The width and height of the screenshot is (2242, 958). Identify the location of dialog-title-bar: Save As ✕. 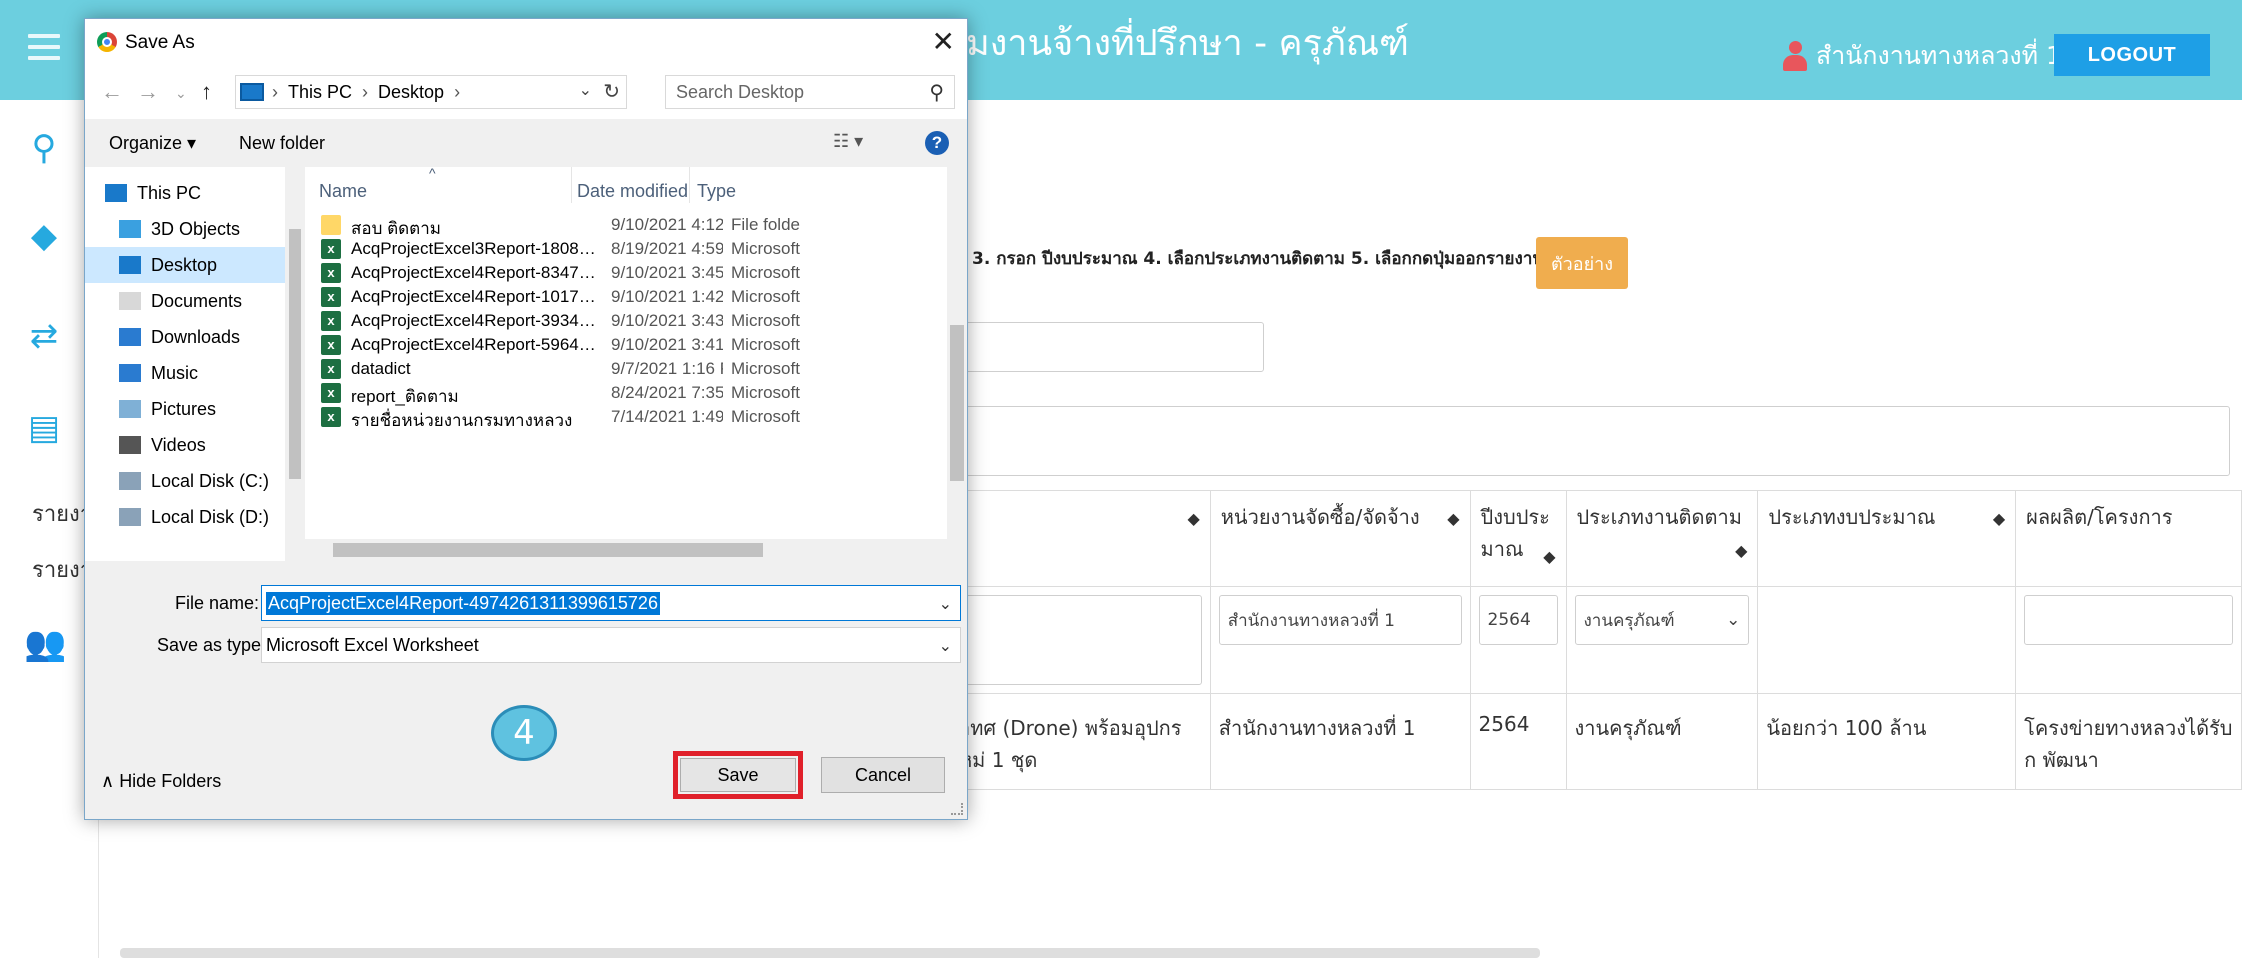
(526, 43).